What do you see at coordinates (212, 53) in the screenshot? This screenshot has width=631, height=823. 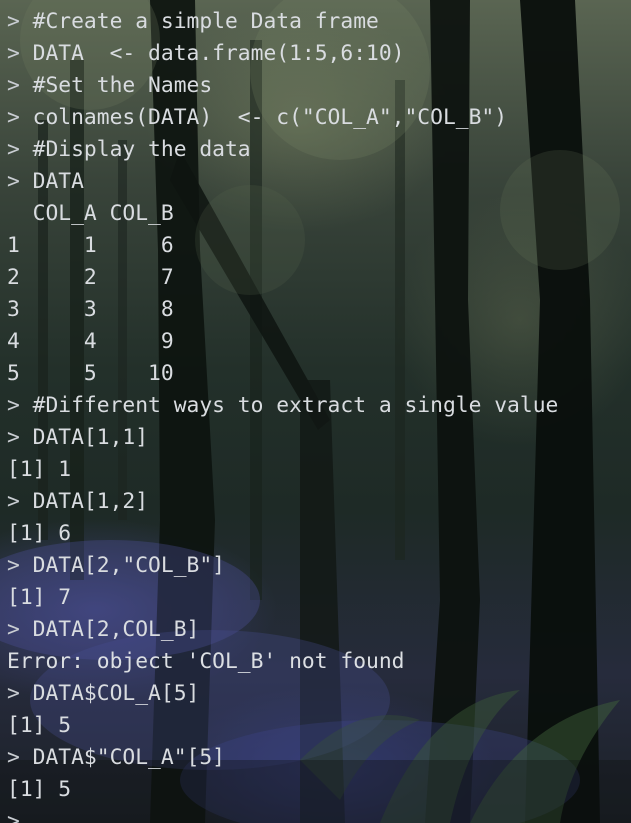 I see `command-text: DATA <- data.frame(1:5,6:10)` at bounding box center [212, 53].